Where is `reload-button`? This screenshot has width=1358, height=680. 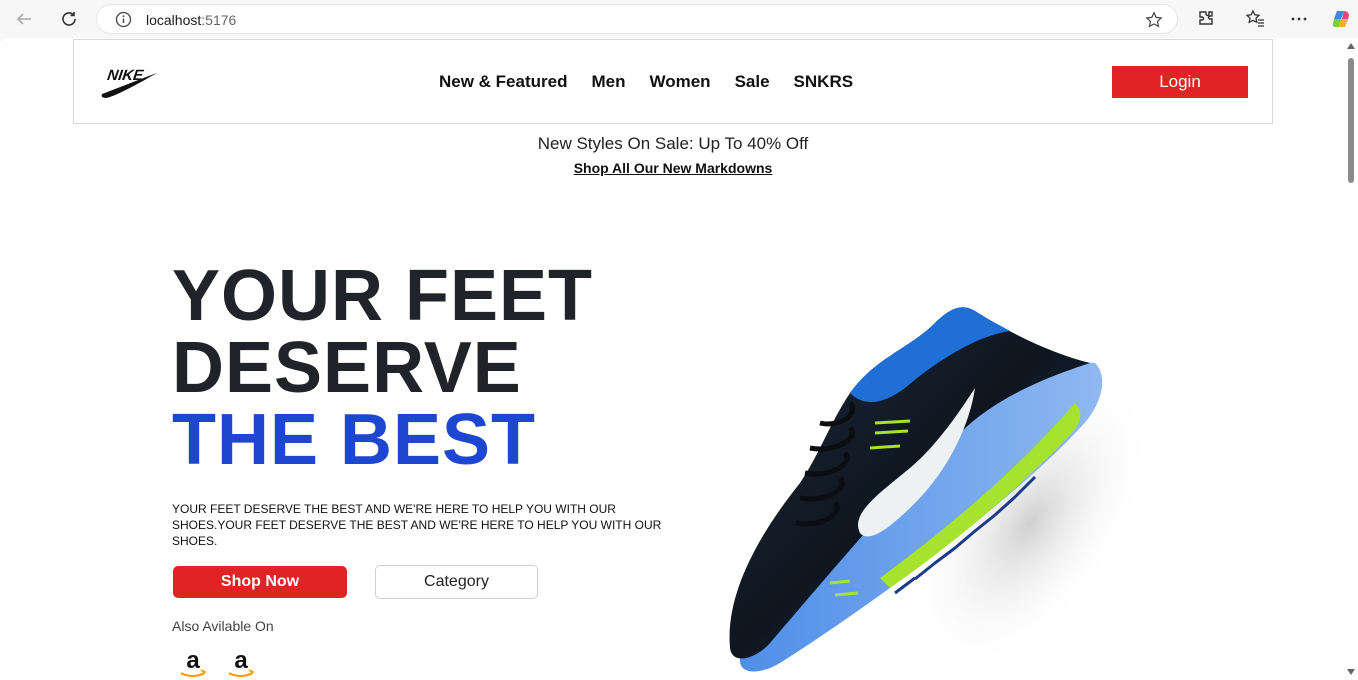
reload-button is located at coordinates (69, 19).